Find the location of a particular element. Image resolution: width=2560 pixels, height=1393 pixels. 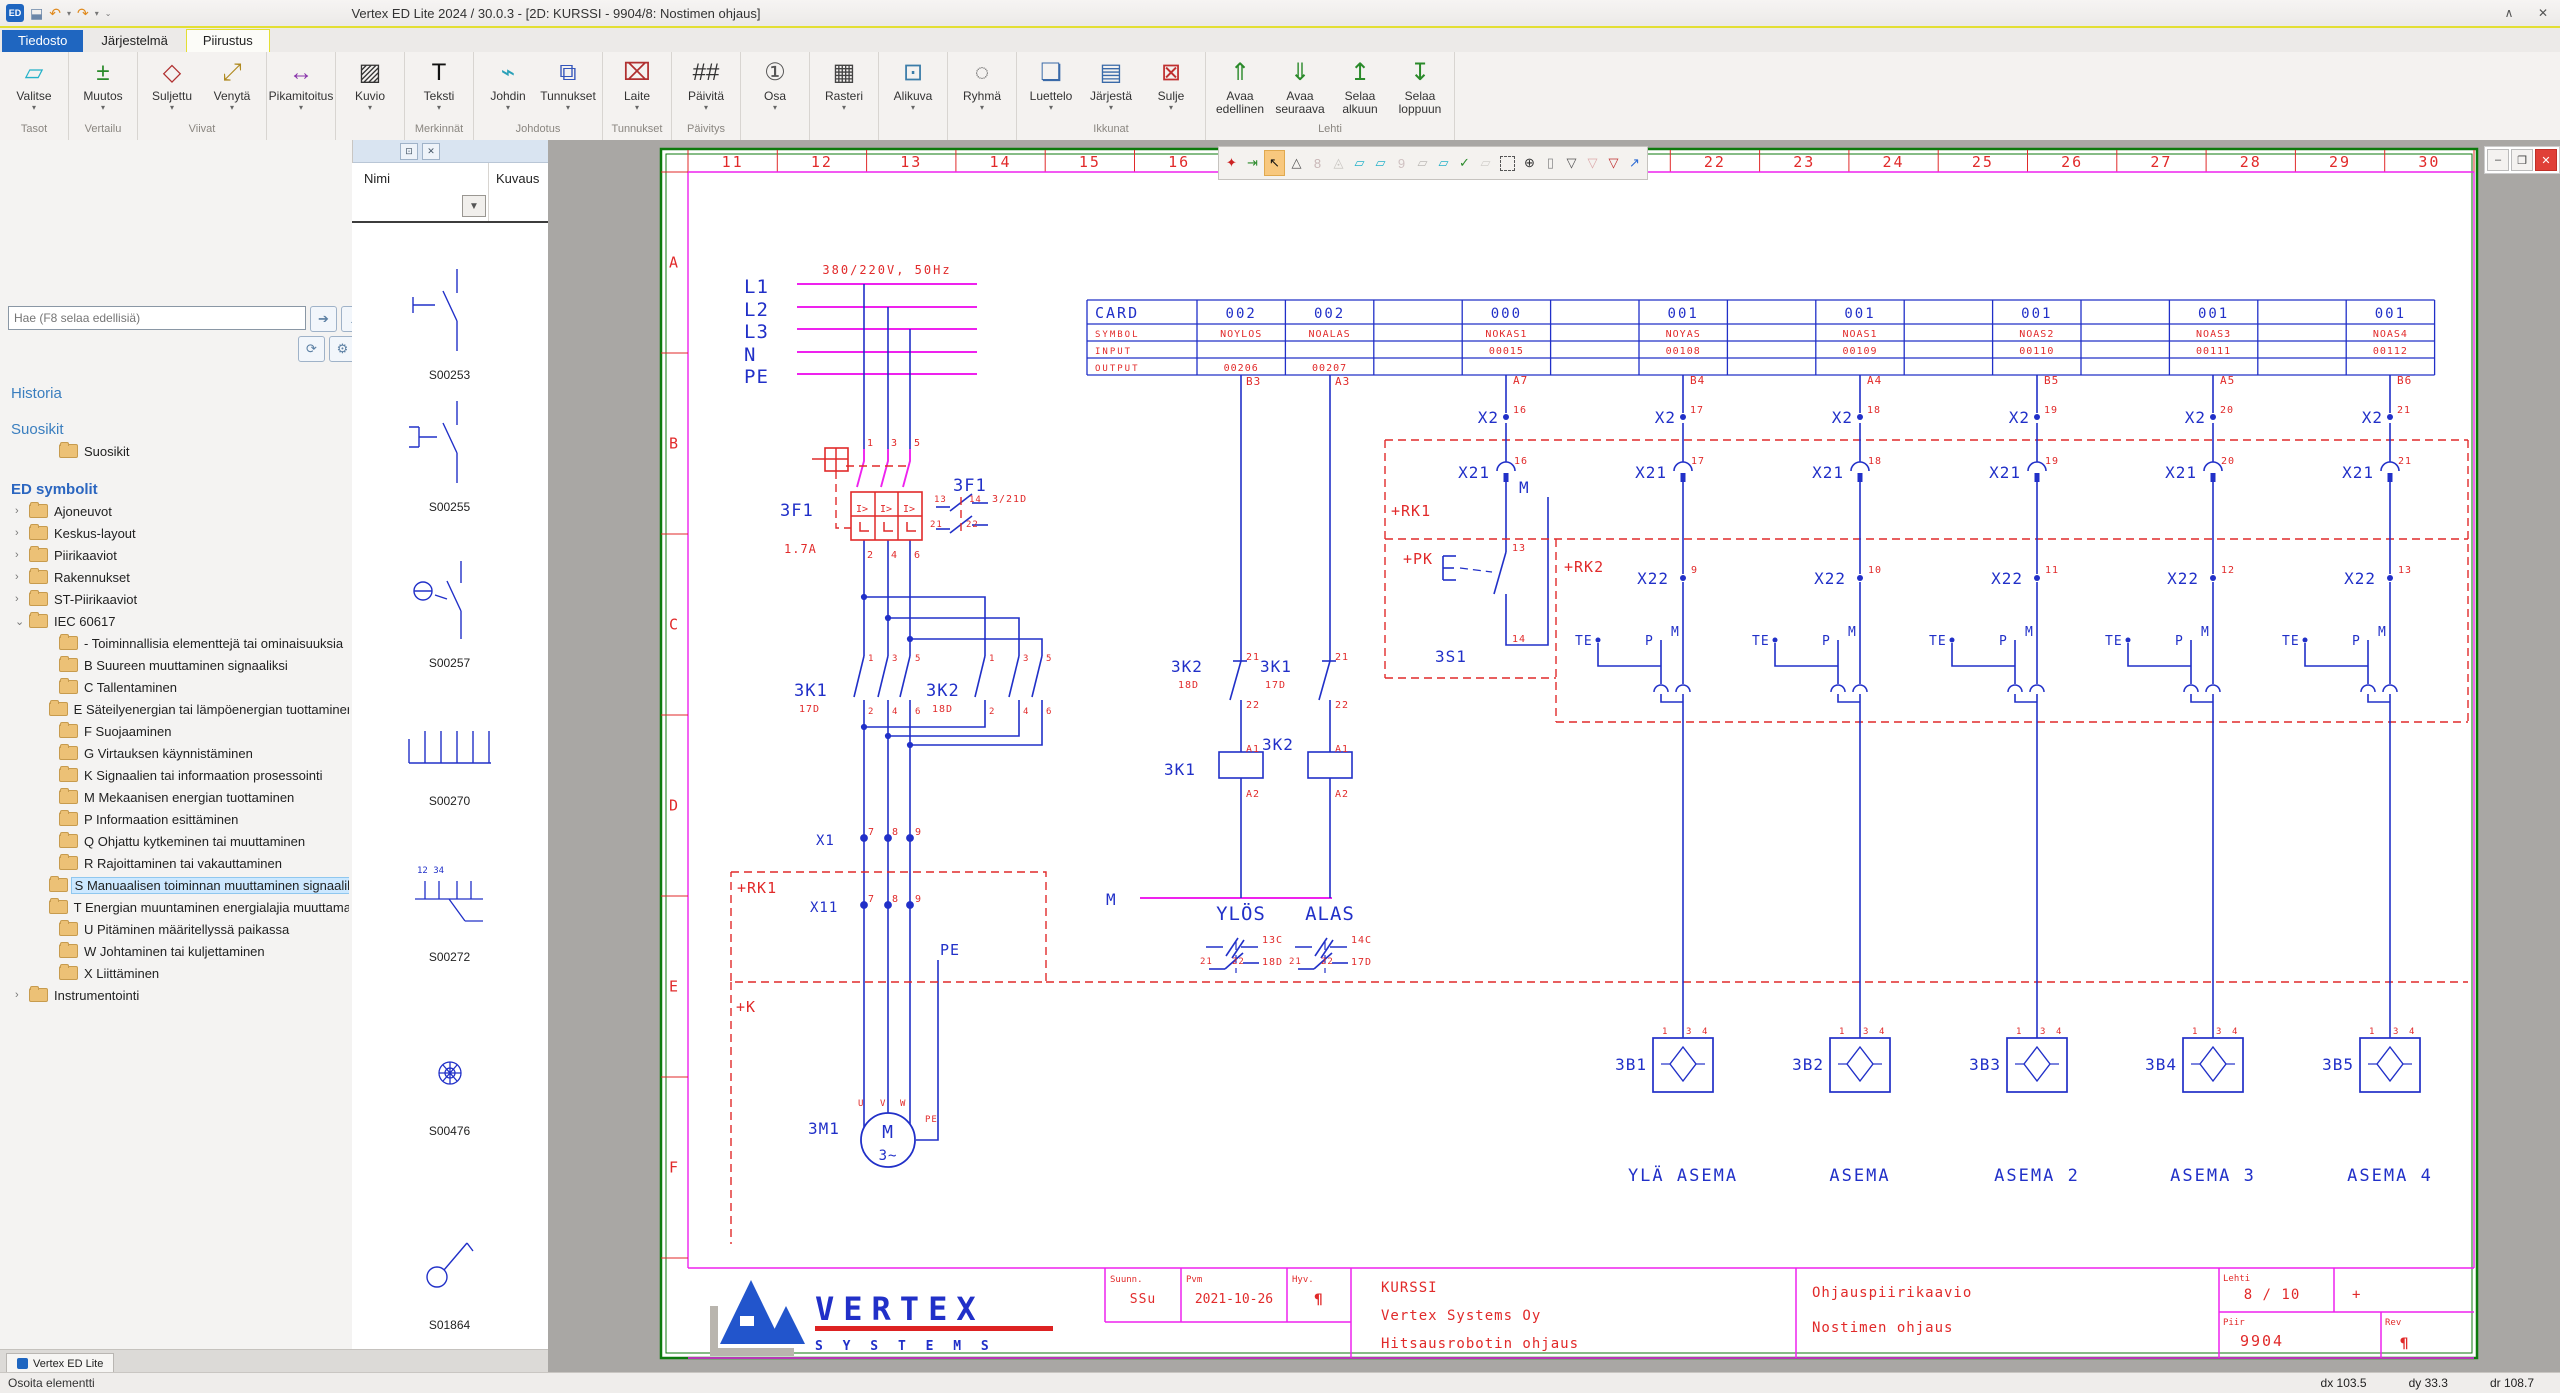

ribbon-button-venyt-: ⤢ Venytä ▾ is located at coordinates (232, 83).